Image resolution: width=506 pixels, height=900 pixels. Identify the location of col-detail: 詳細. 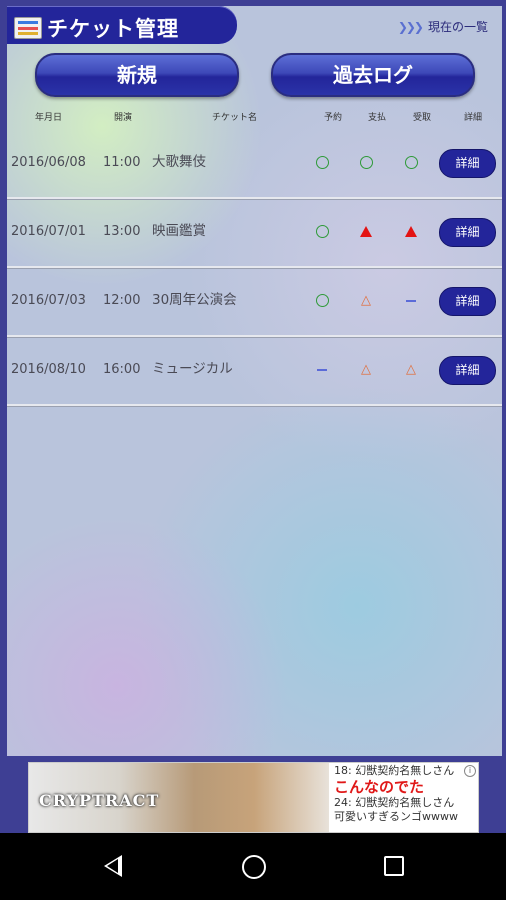
(473, 118).